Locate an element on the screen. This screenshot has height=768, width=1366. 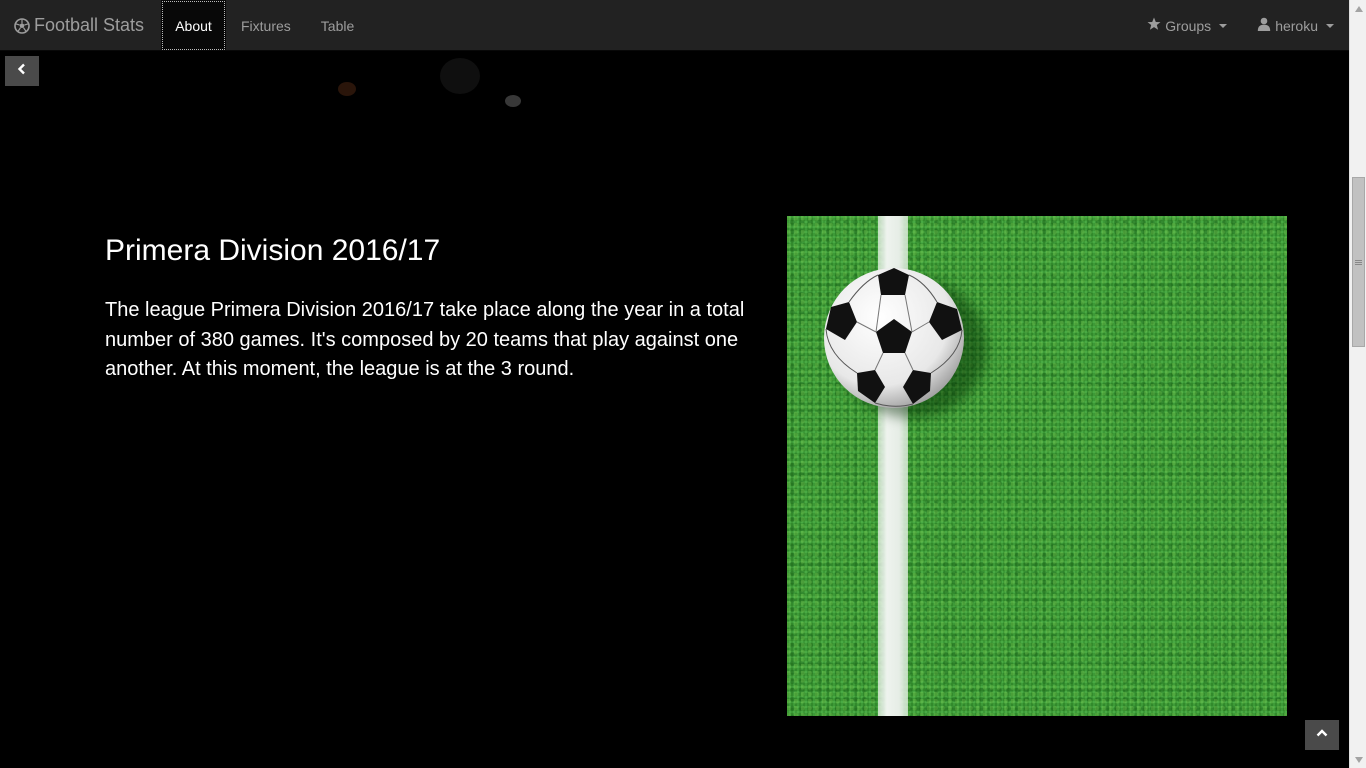
nav-fixtures: Fixtures is located at coordinates (266, 25).